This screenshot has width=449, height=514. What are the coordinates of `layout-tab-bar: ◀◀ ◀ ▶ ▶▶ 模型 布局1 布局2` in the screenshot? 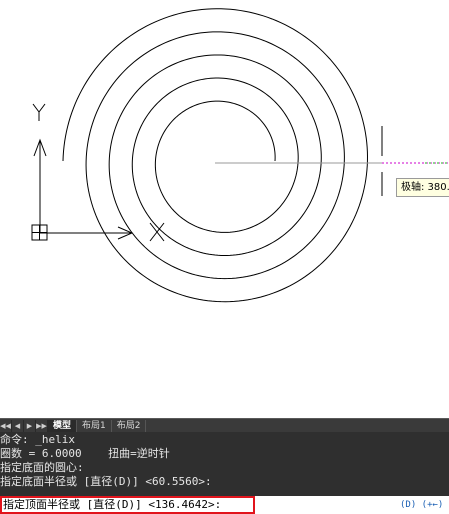 It's located at (224, 425).